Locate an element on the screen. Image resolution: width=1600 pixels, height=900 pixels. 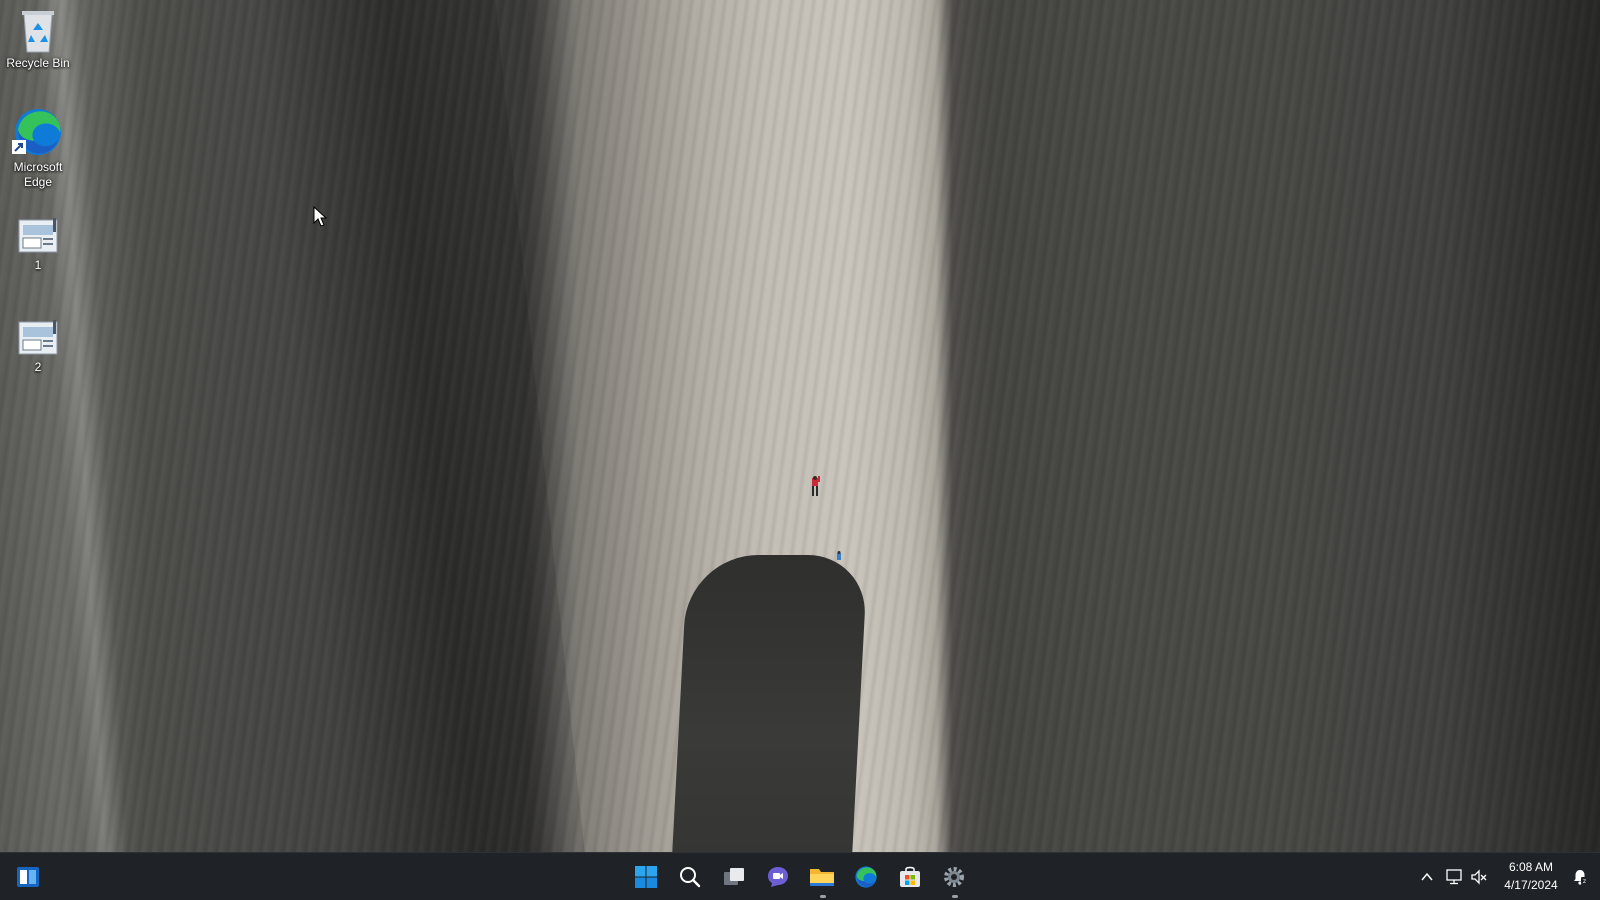
chat-icon is located at coordinates (778, 877).